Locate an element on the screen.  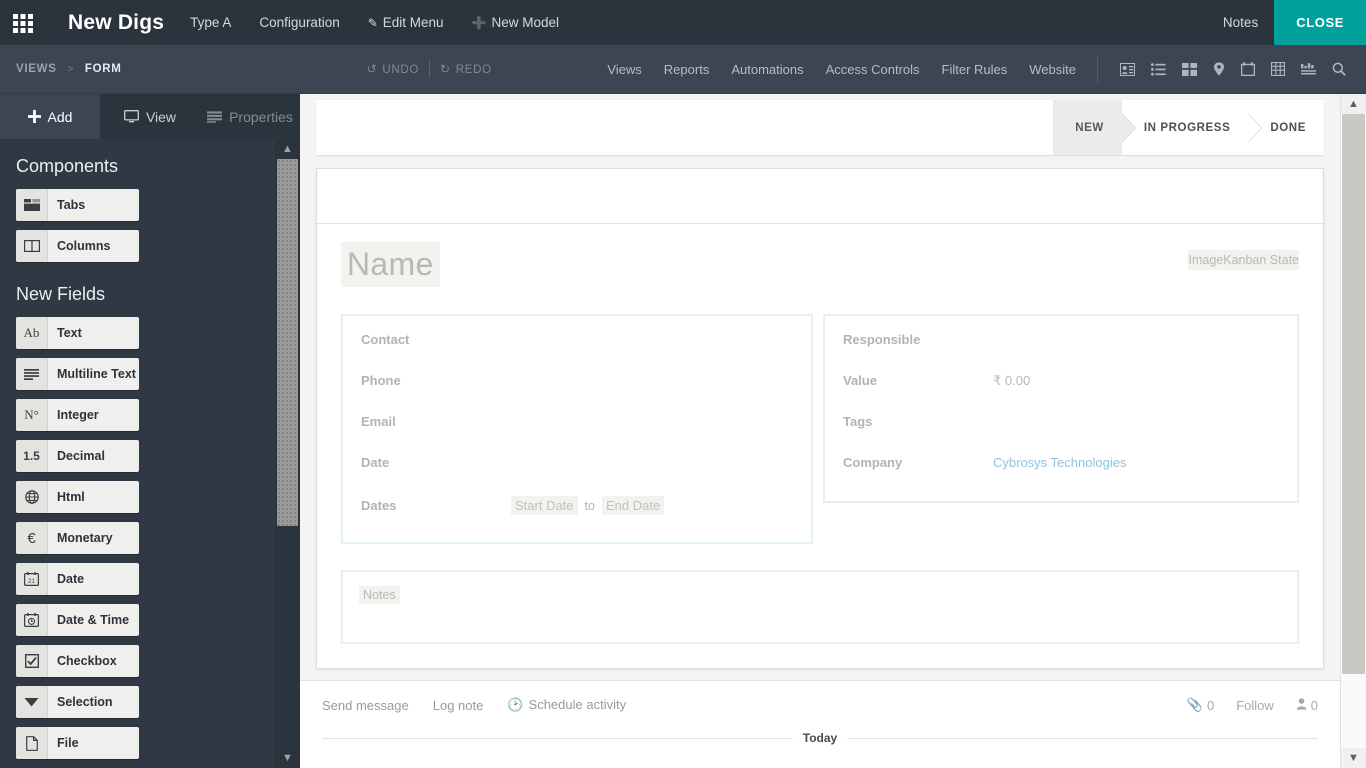
studio-tab-automations: Automations is located at coordinates (767, 69).